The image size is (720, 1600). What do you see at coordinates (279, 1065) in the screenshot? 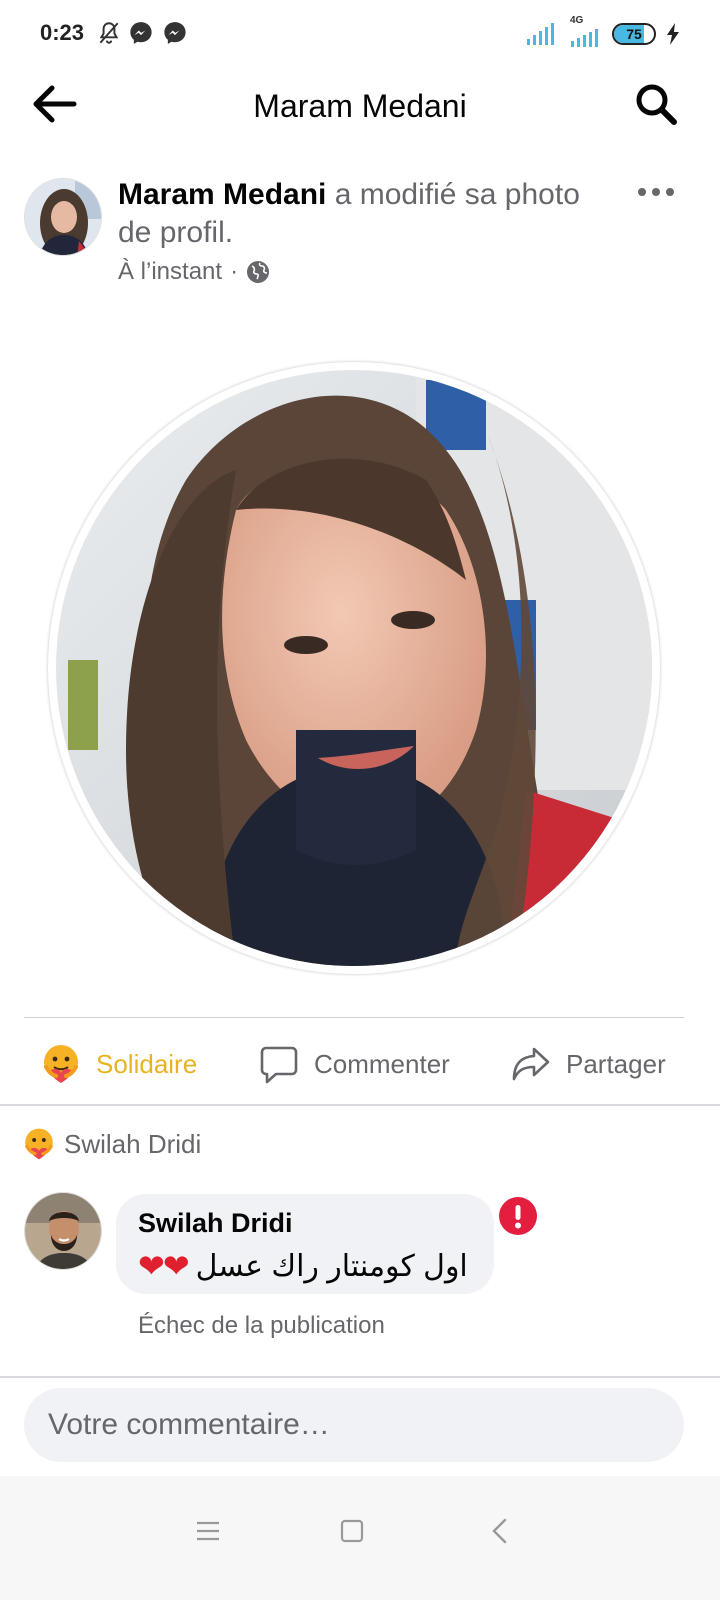
I see `comment-icon` at bounding box center [279, 1065].